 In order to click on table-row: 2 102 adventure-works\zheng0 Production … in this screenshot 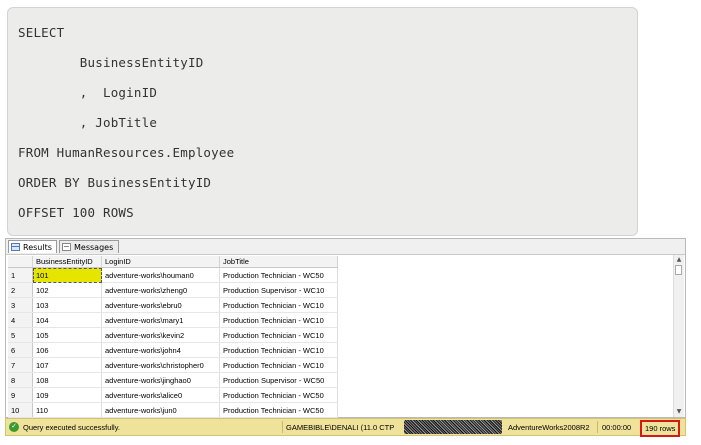, I will do `click(173, 290)`.